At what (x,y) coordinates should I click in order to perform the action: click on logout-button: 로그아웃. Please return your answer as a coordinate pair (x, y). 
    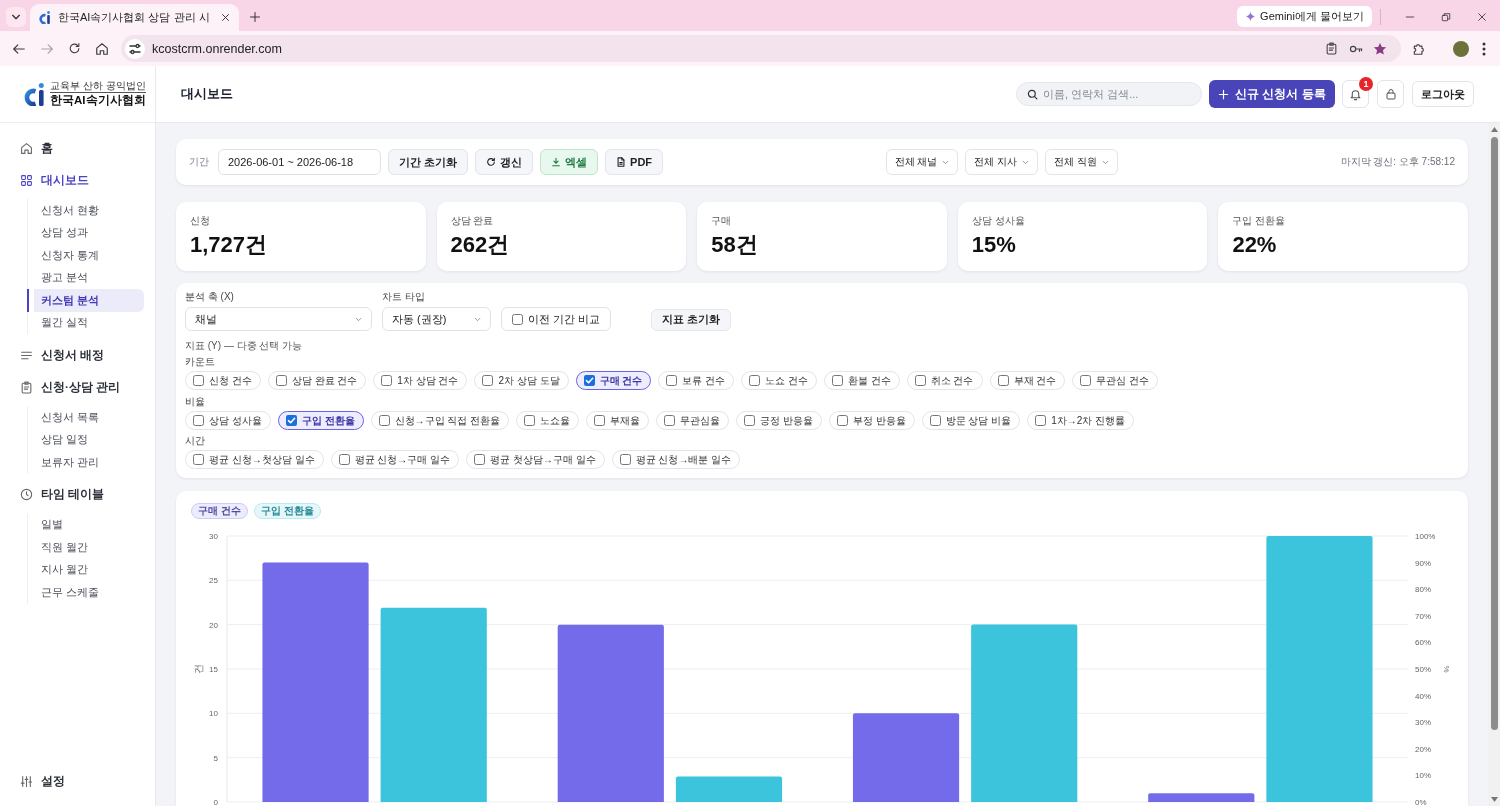
    Looking at the image, I should click on (1443, 94).